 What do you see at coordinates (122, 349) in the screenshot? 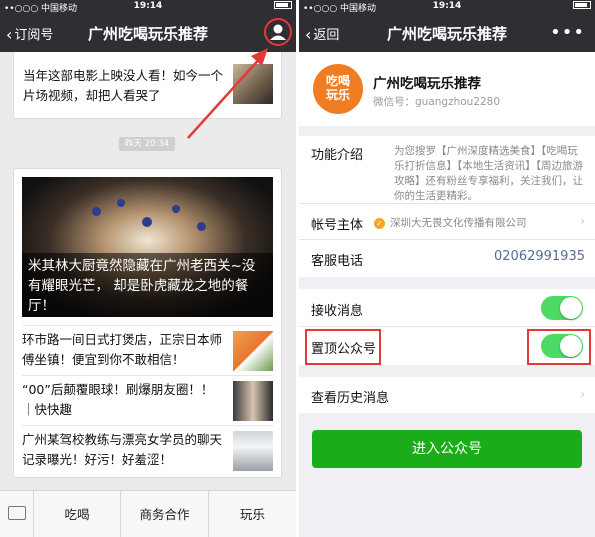
I see `list-item-title: 环市路一间日式打煲店，正宗日本师傅坐镇！便宜到你不敢相信！` at bounding box center [122, 349].